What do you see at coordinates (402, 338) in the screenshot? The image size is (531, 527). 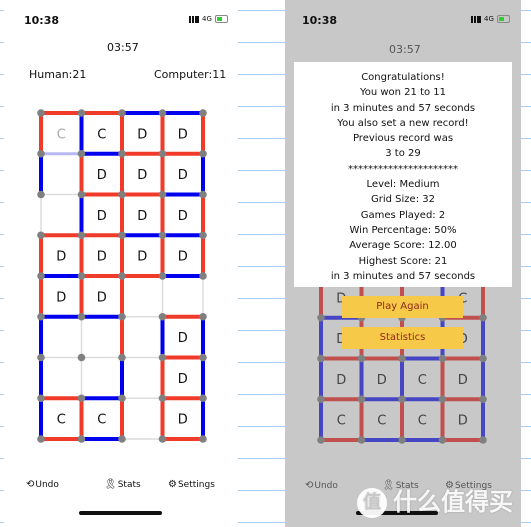 I see `statistics-button: Statistics` at bounding box center [402, 338].